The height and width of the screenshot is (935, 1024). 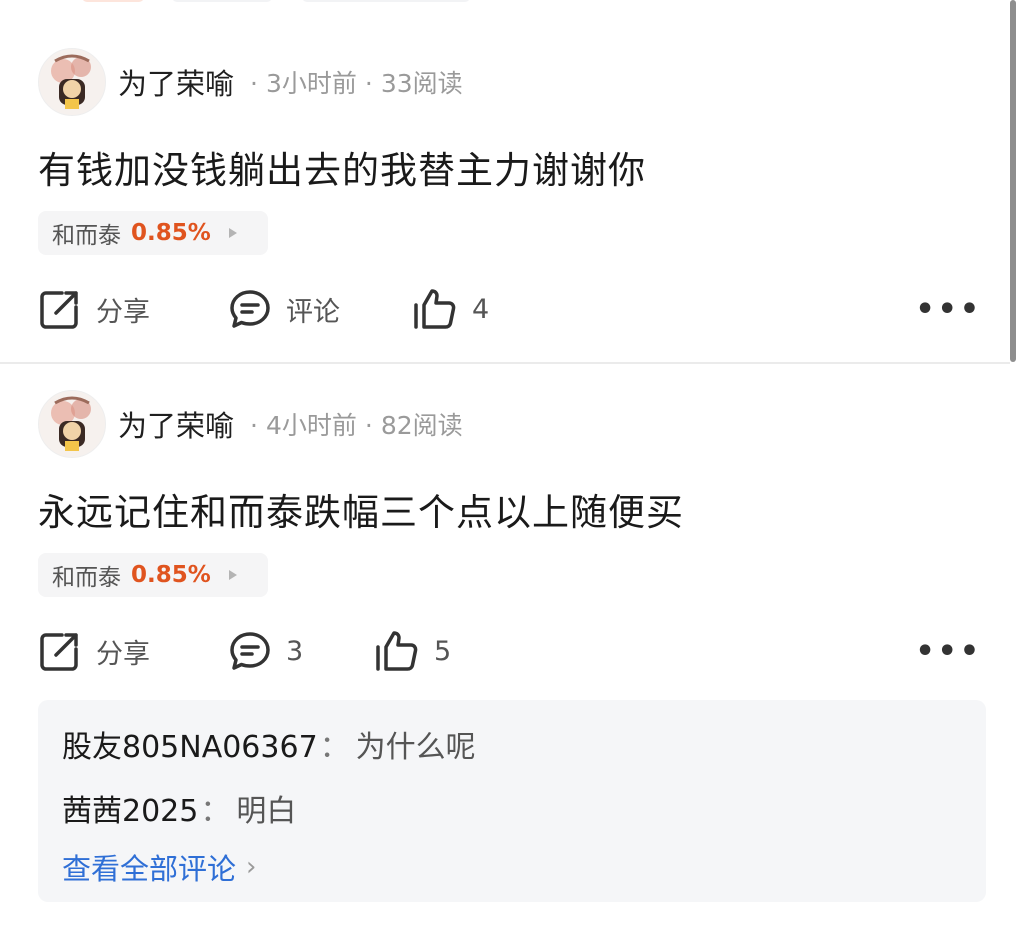 I want to click on comment-item: 股友805NA06367： 为什么呢, so click(x=269, y=744).